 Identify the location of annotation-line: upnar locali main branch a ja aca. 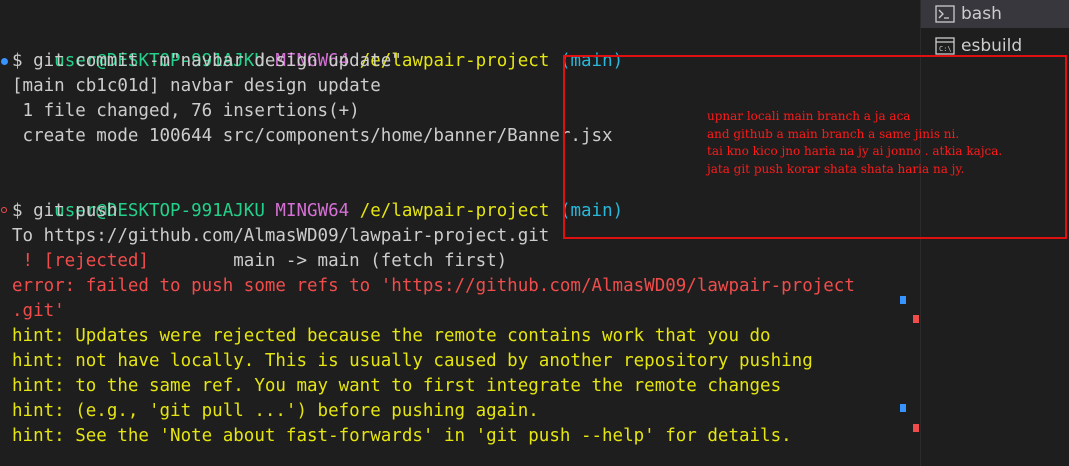
(809, 116).